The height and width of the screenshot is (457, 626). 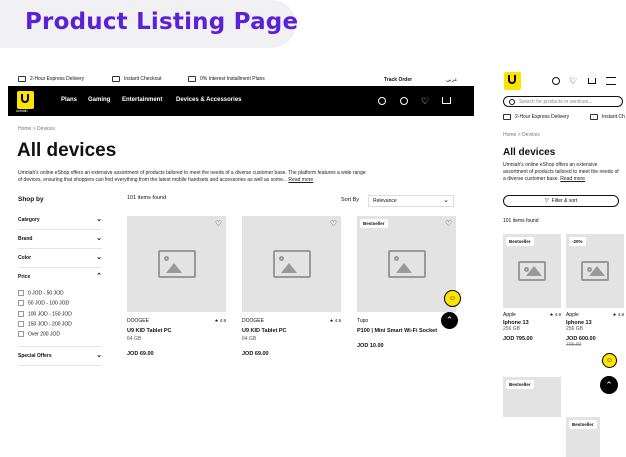 I want to click on page-title: All devices, so click(x=67, y=150).